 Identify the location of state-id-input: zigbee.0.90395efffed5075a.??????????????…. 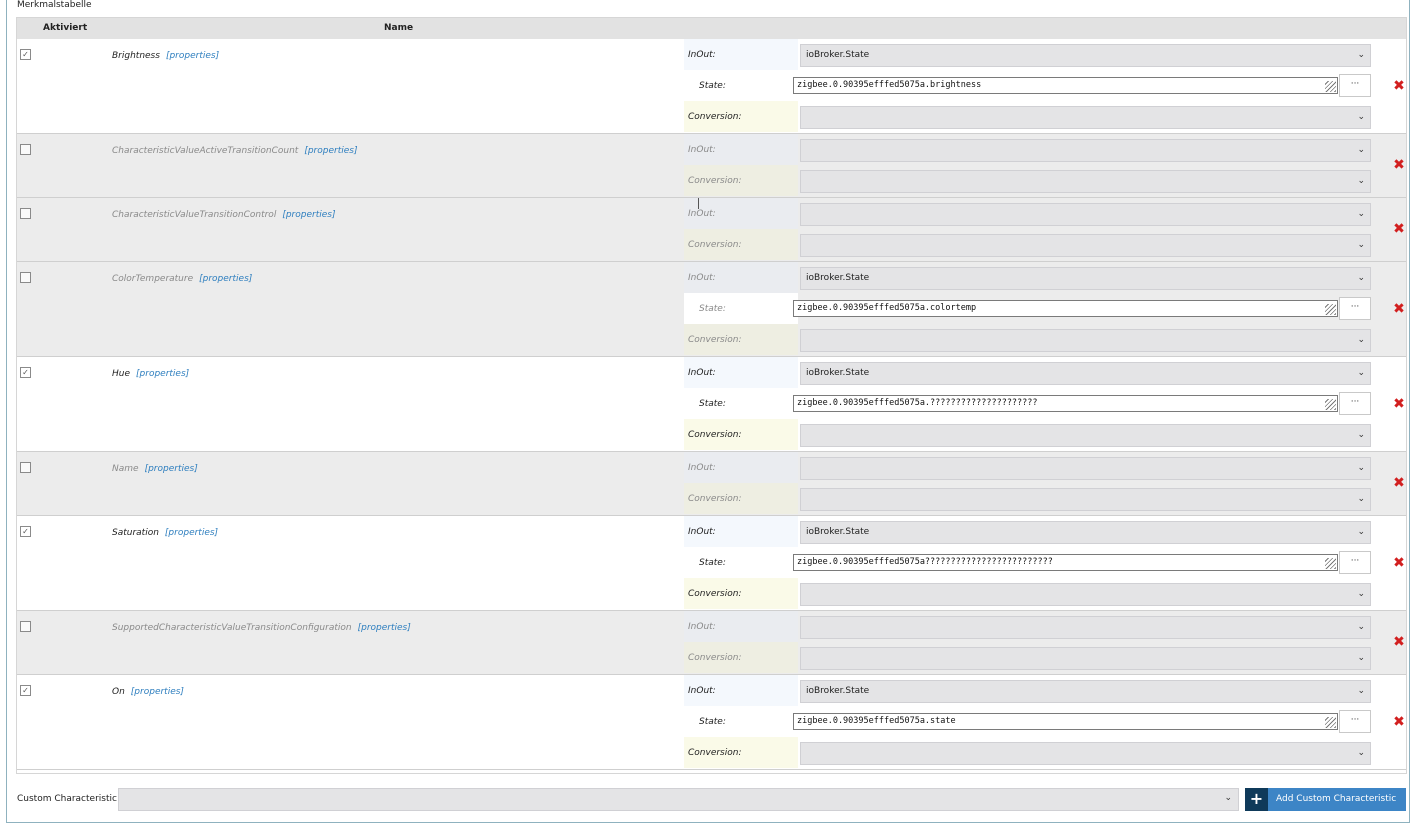
(1065, 403).